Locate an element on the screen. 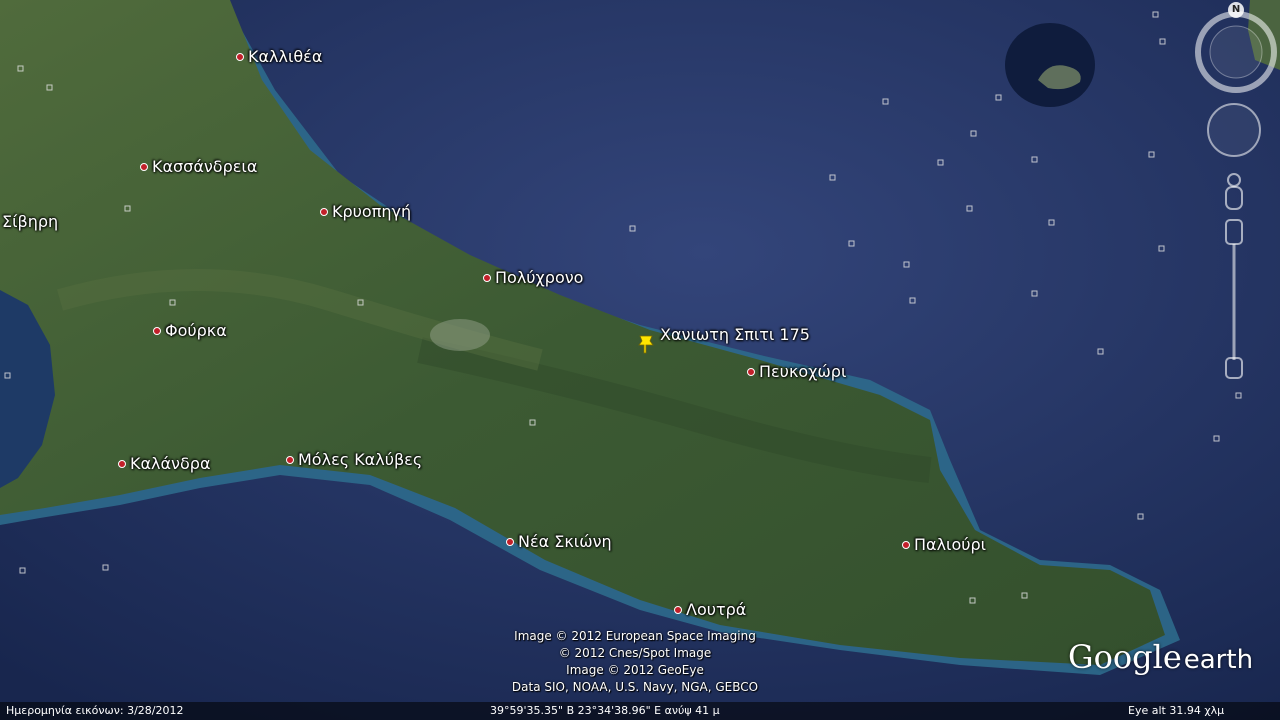 The image size is (1280, 720). place-label: Καλάνδρα is located at coordinates (170, 463).